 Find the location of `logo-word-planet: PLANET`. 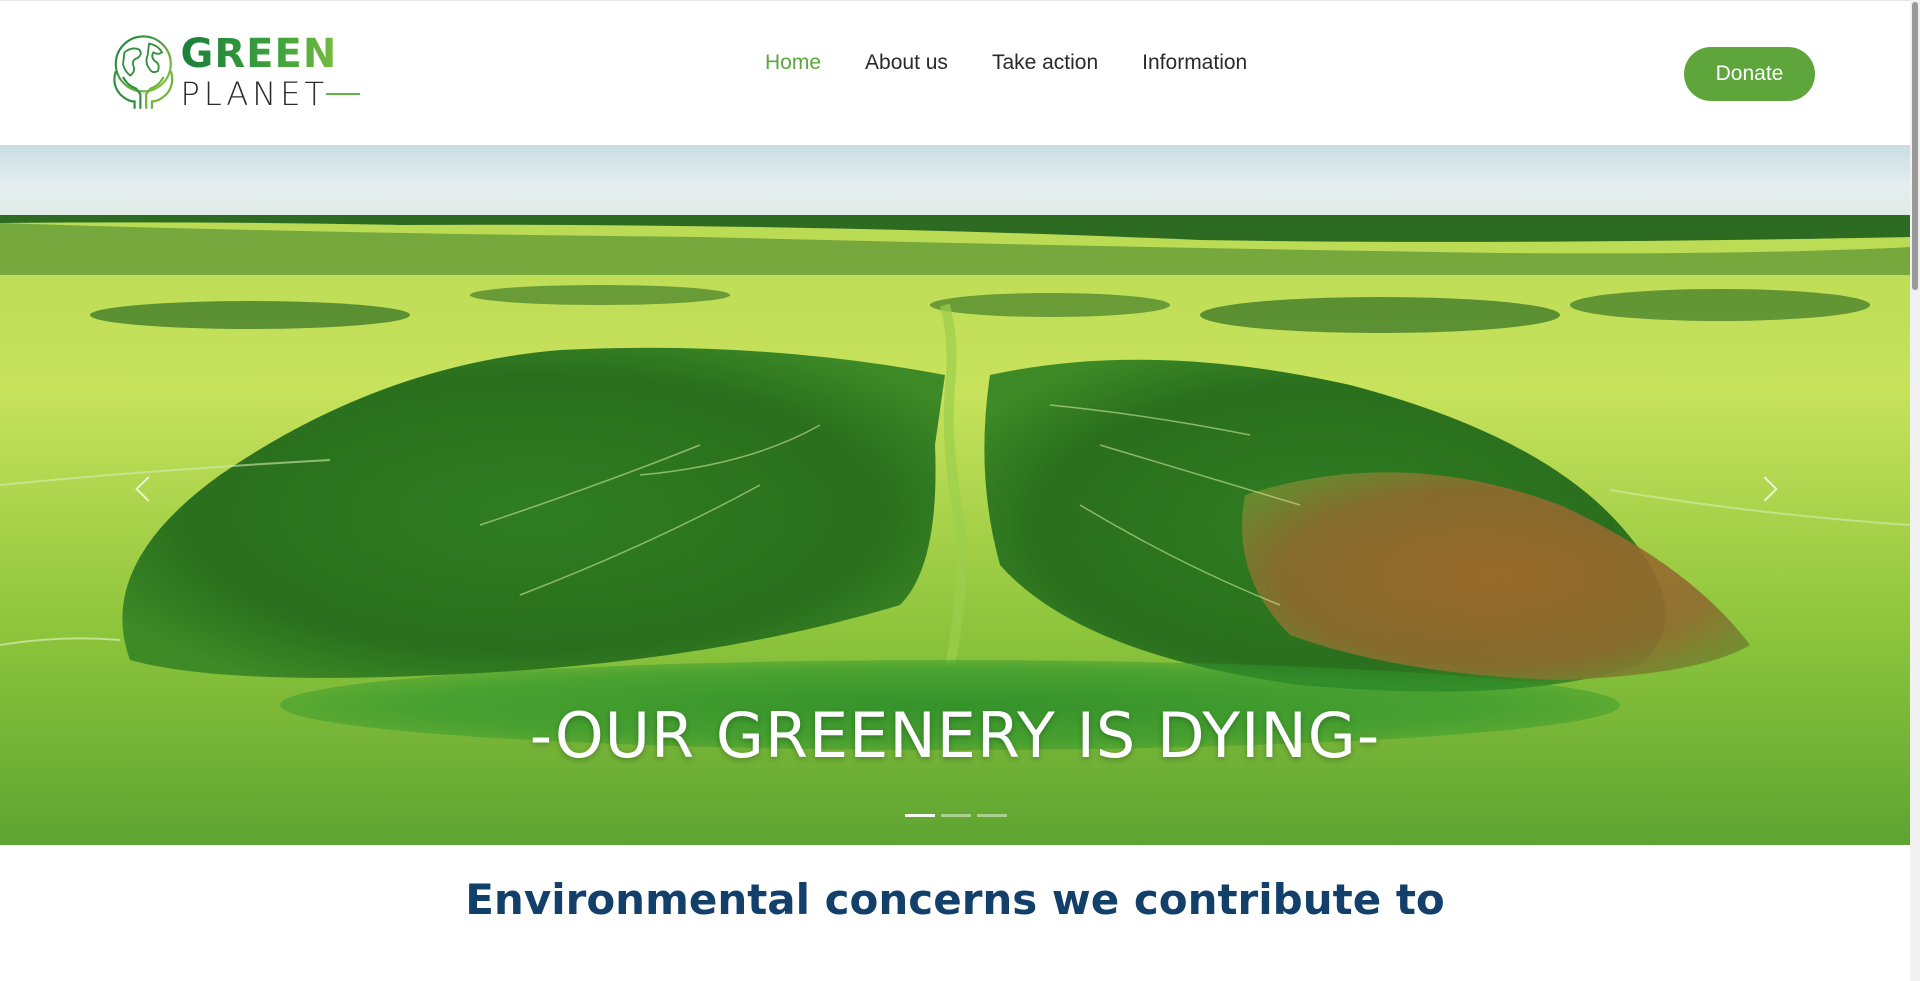

logo-word-planet: PLANET is located at coordinates (254, 93).